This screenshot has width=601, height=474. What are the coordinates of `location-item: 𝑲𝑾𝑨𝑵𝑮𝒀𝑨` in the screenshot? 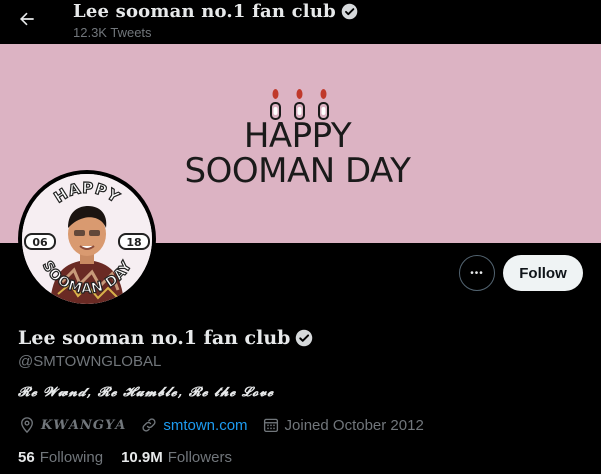 It's located at (72, 425).